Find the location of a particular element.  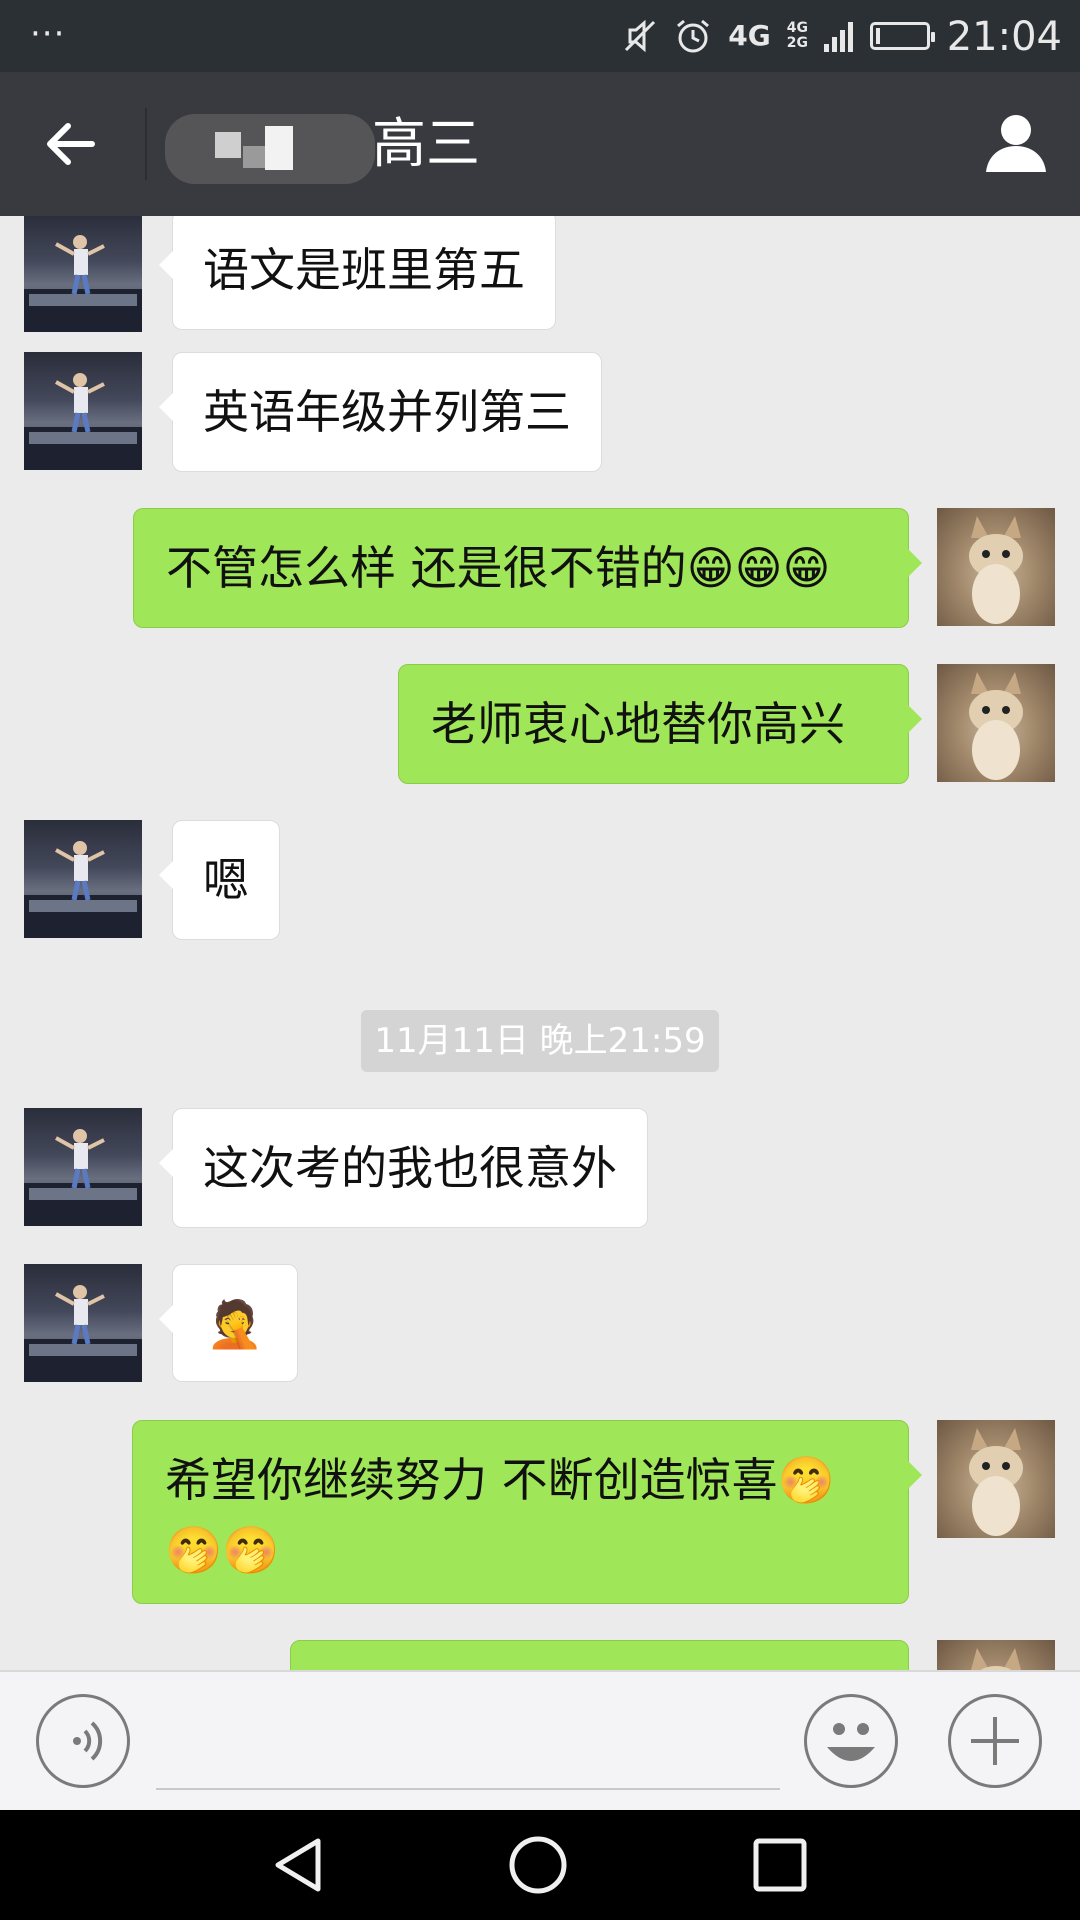

smiley-icon is located at coordinates (851, 1742).